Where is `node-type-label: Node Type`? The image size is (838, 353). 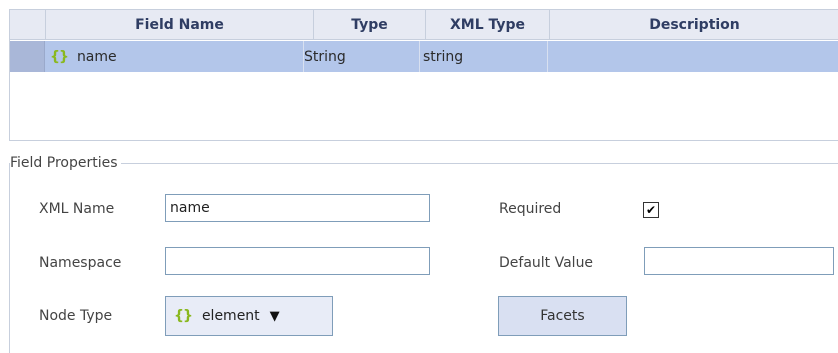
node-type-label: Node Type is located at coordinates (76, 316).